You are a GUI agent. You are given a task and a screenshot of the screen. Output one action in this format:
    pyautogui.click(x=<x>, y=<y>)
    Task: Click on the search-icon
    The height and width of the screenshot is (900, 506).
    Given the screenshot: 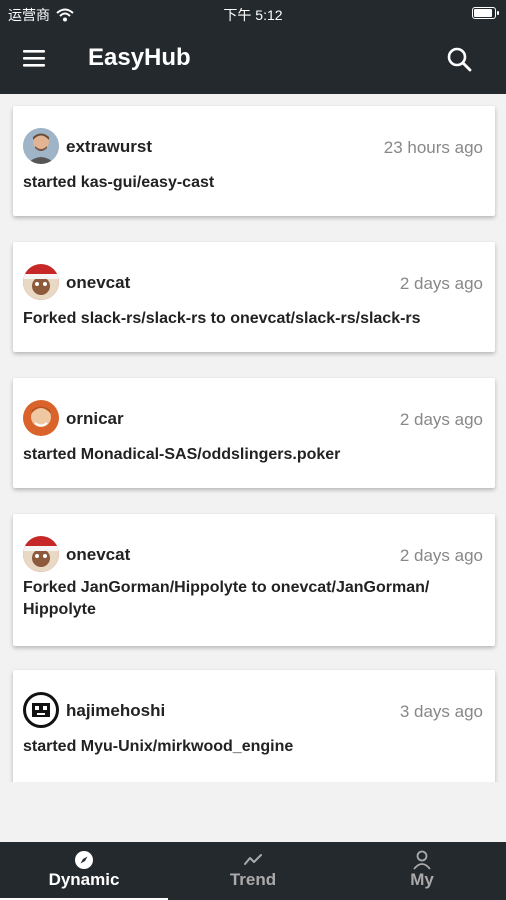 What is the action you would take?
    pyautogui.click(x=459, y=59)
    